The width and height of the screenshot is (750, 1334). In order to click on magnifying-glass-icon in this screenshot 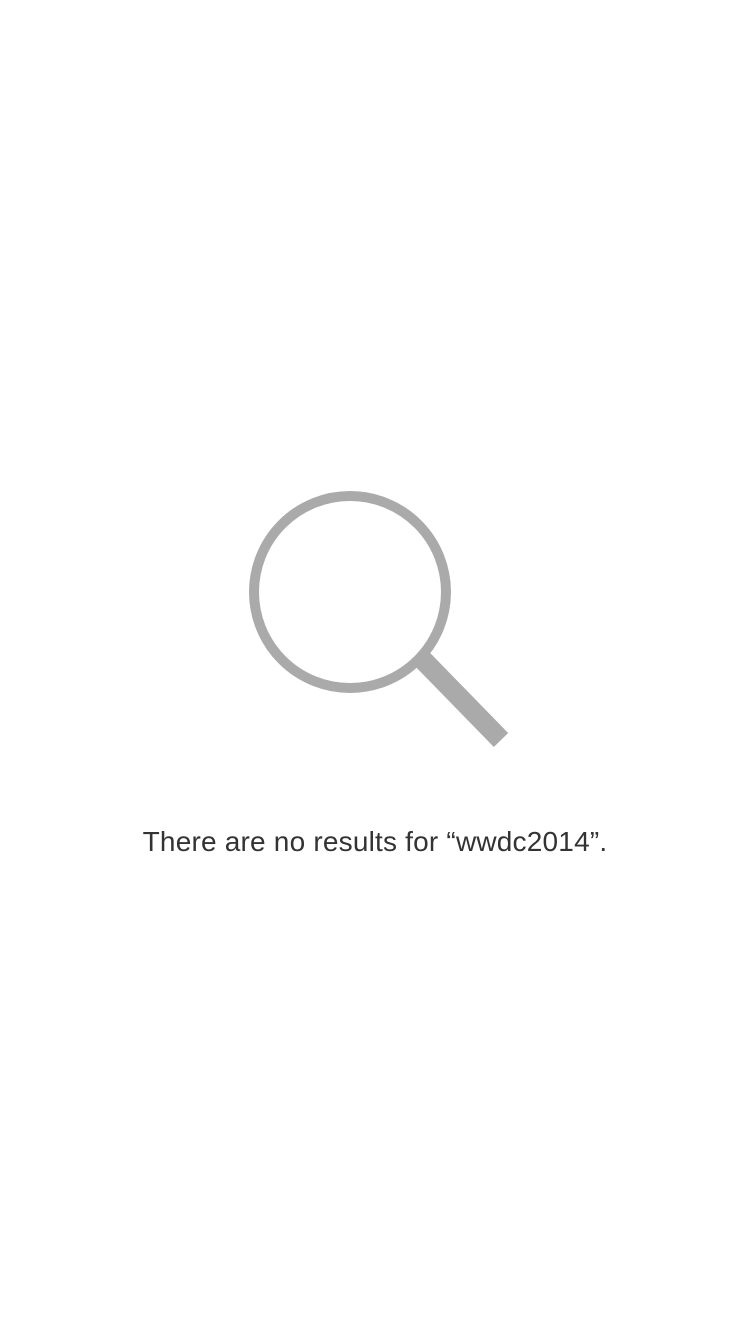, I will do `click(379, 619)`.